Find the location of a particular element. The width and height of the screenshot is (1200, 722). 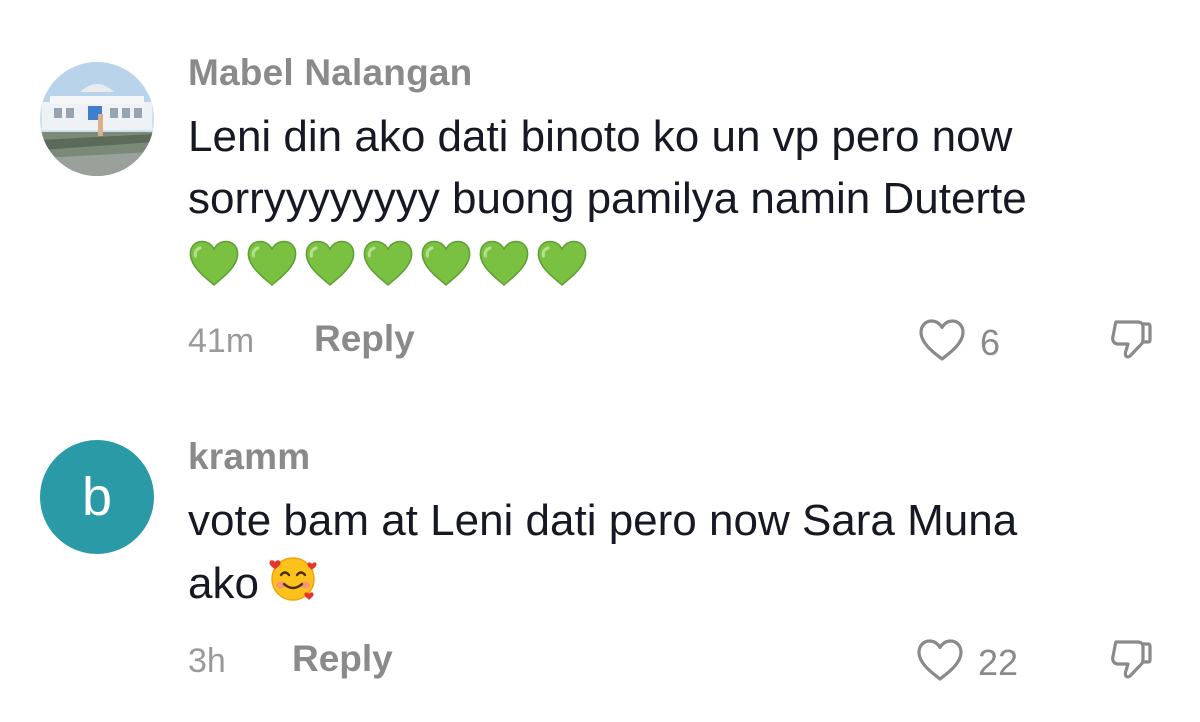

like-count: 22 is located at coordinates (998, 662).